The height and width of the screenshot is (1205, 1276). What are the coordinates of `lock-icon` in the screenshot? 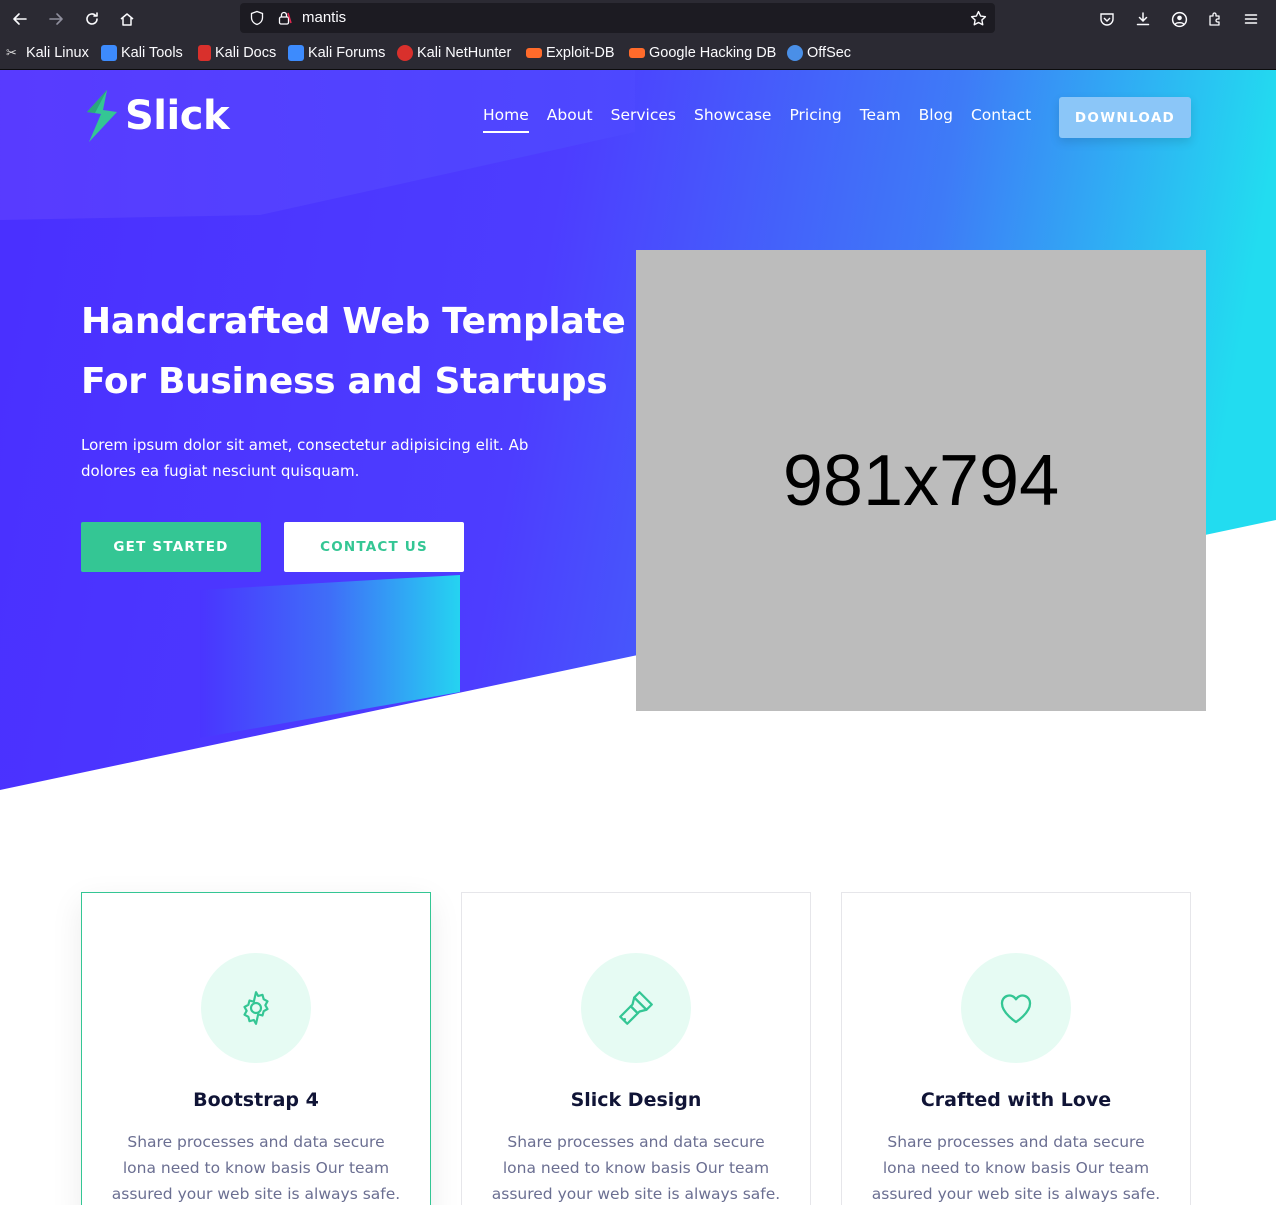 It's located at (284, 18).